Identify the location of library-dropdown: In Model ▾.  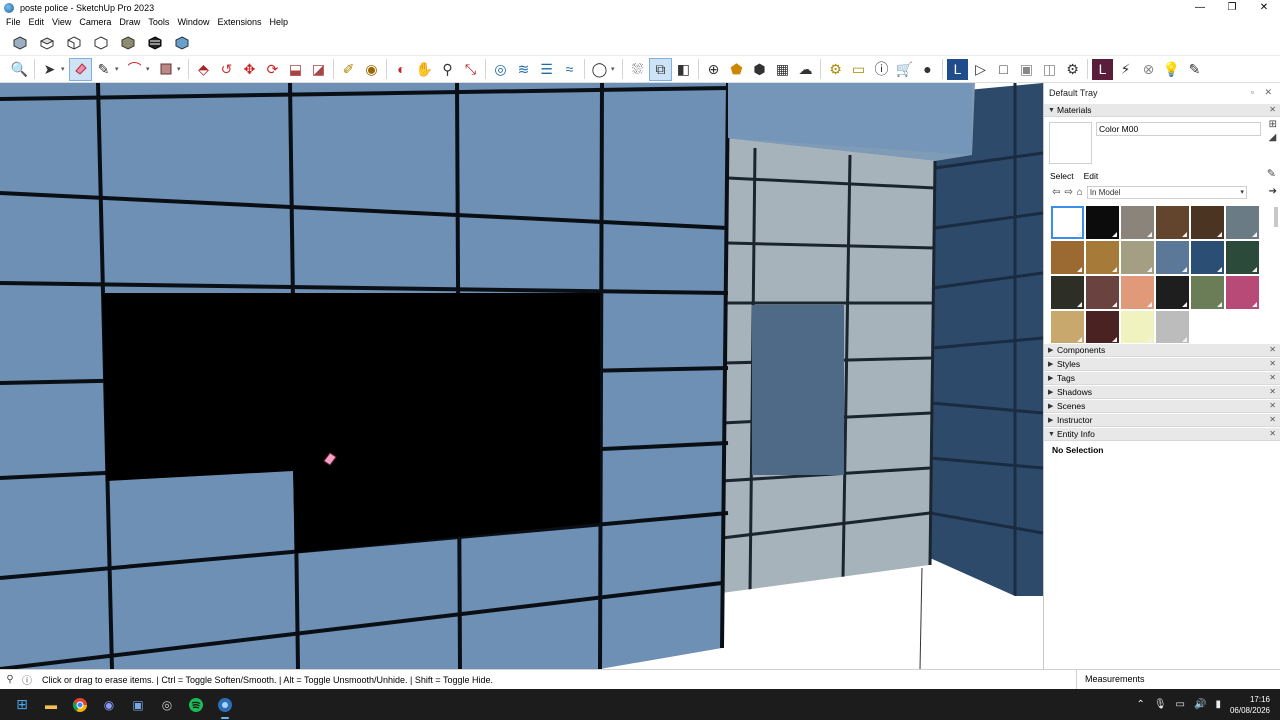
(1166, 192).